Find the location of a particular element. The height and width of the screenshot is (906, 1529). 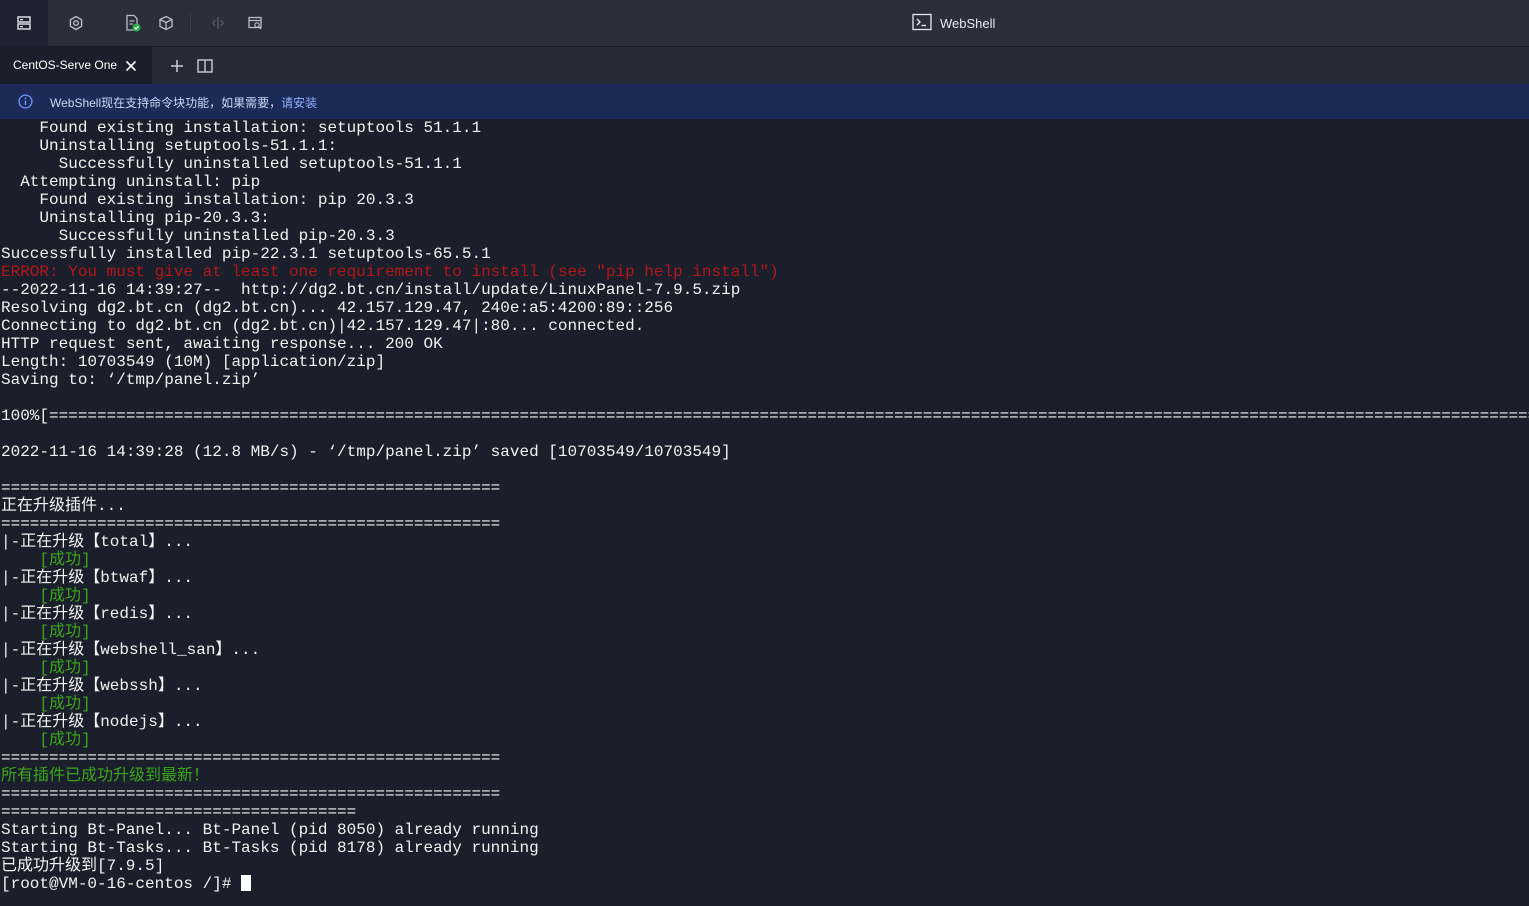

tab-session-label: CentOS-Serve One is located at coordinates (65, 65).